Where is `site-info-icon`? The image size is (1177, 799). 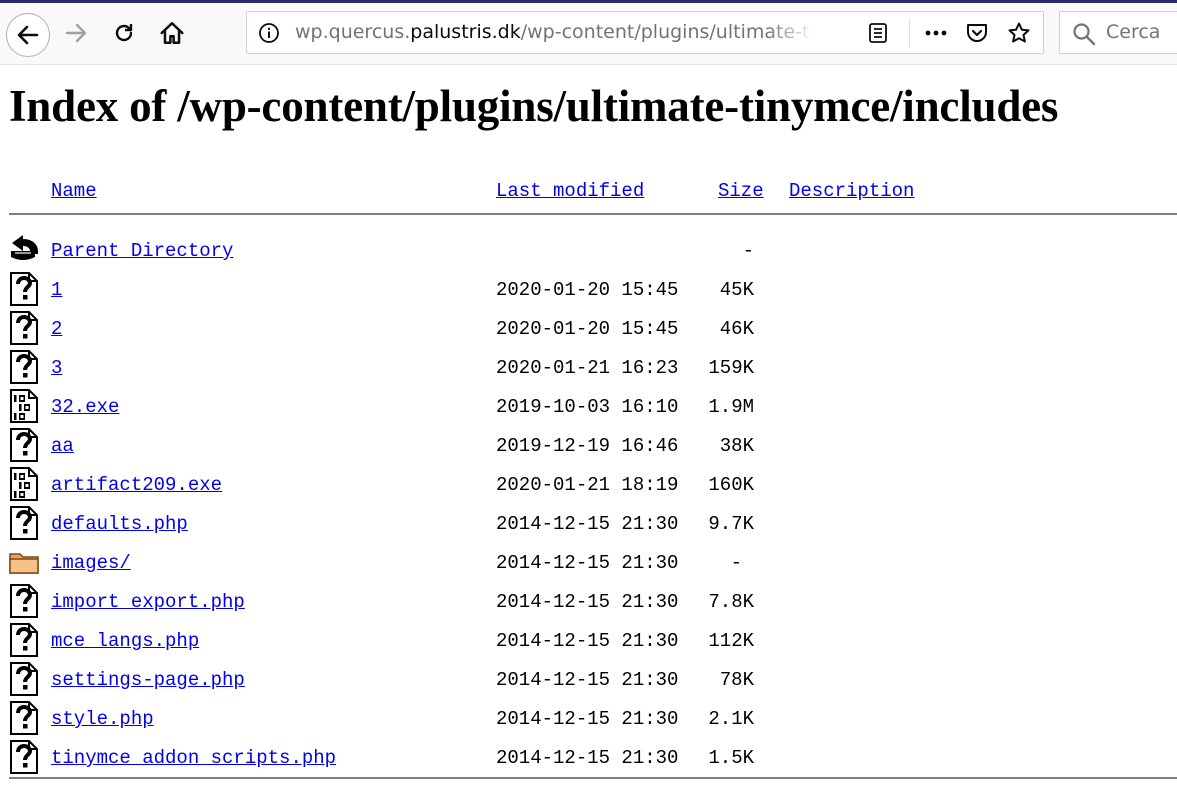
site-info-icon is located at coordinates (269, 33).